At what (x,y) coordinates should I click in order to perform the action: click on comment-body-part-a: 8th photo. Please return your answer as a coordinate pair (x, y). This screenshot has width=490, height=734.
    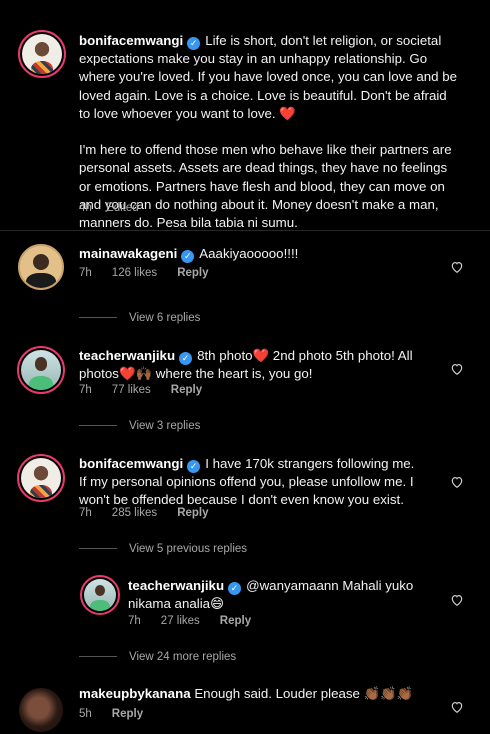
    Looking at the image, I should click on (225, 355).